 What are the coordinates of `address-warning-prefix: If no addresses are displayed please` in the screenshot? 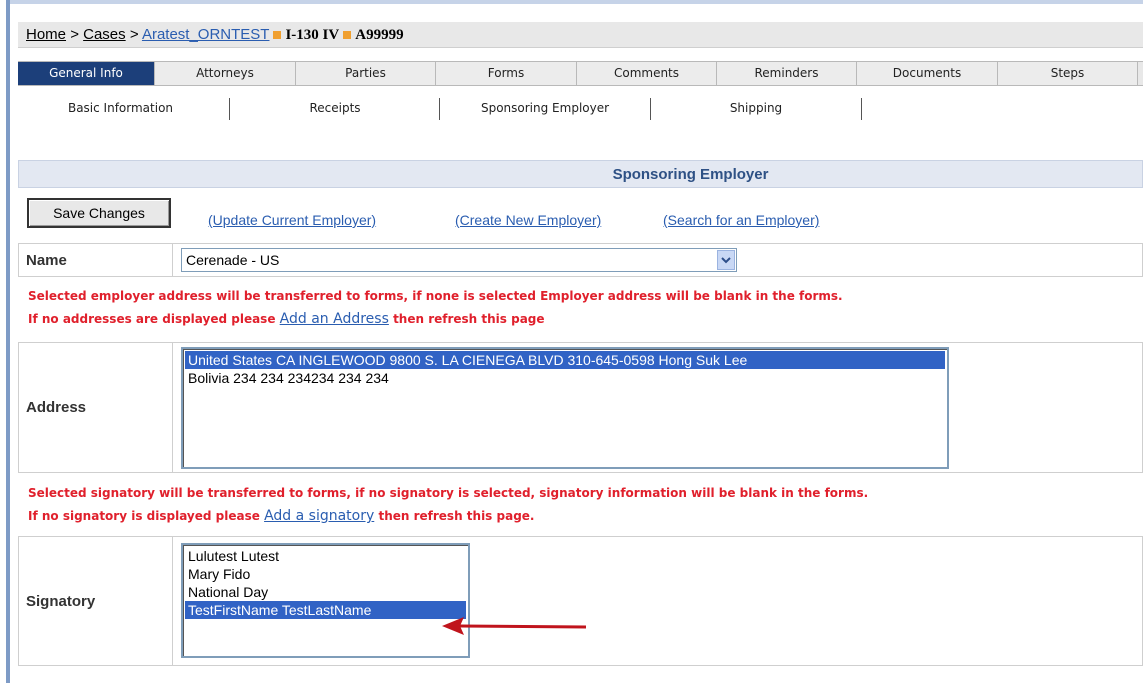 It's located at (152, 319).